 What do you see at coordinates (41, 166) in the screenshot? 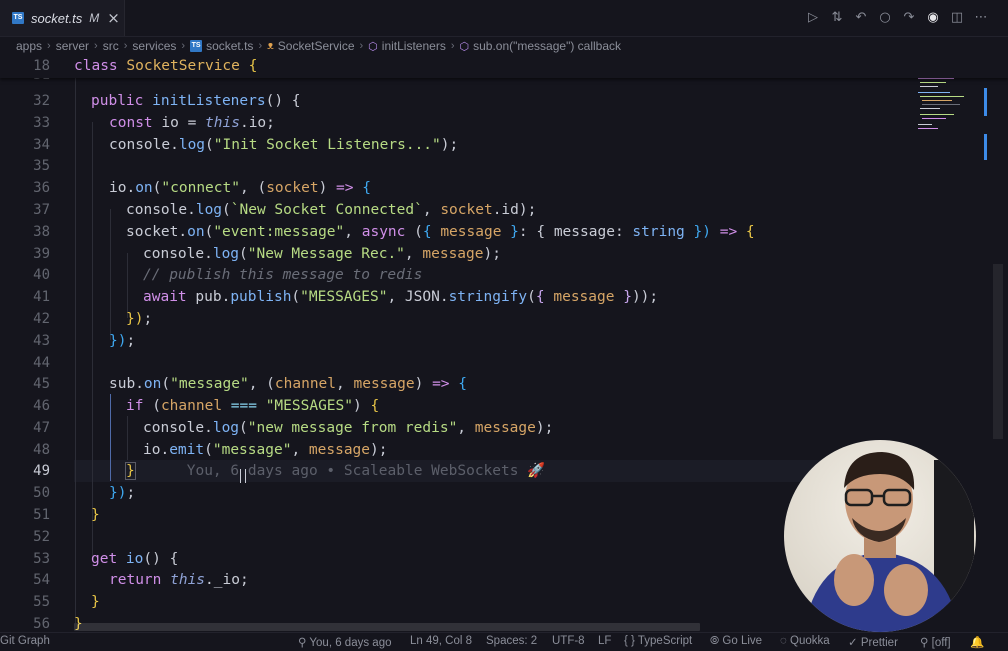
I see `line-number: 35` at bounding box center [41, 166].